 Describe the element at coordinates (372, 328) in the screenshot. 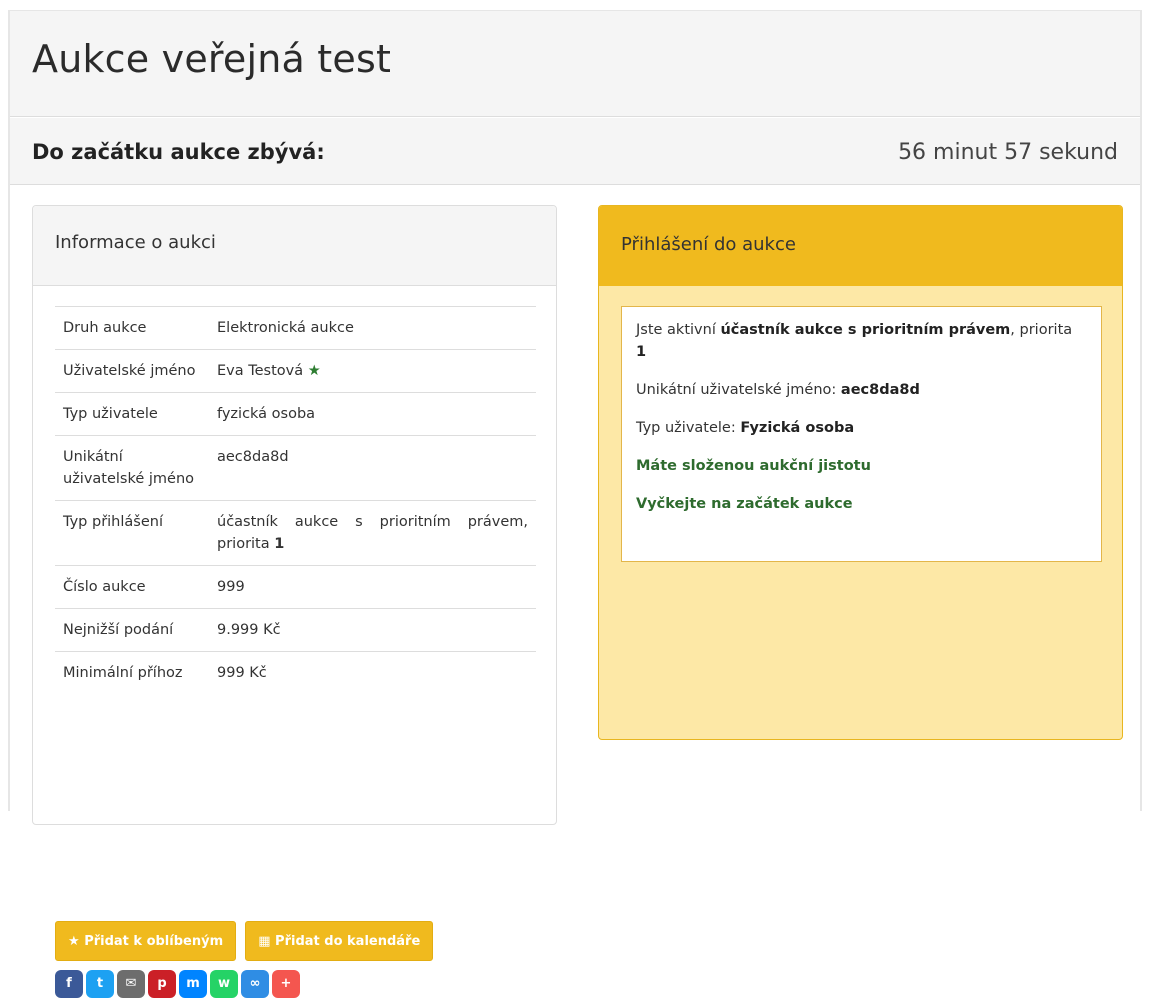

I see `row-value: Elektronická aukce` at that location.